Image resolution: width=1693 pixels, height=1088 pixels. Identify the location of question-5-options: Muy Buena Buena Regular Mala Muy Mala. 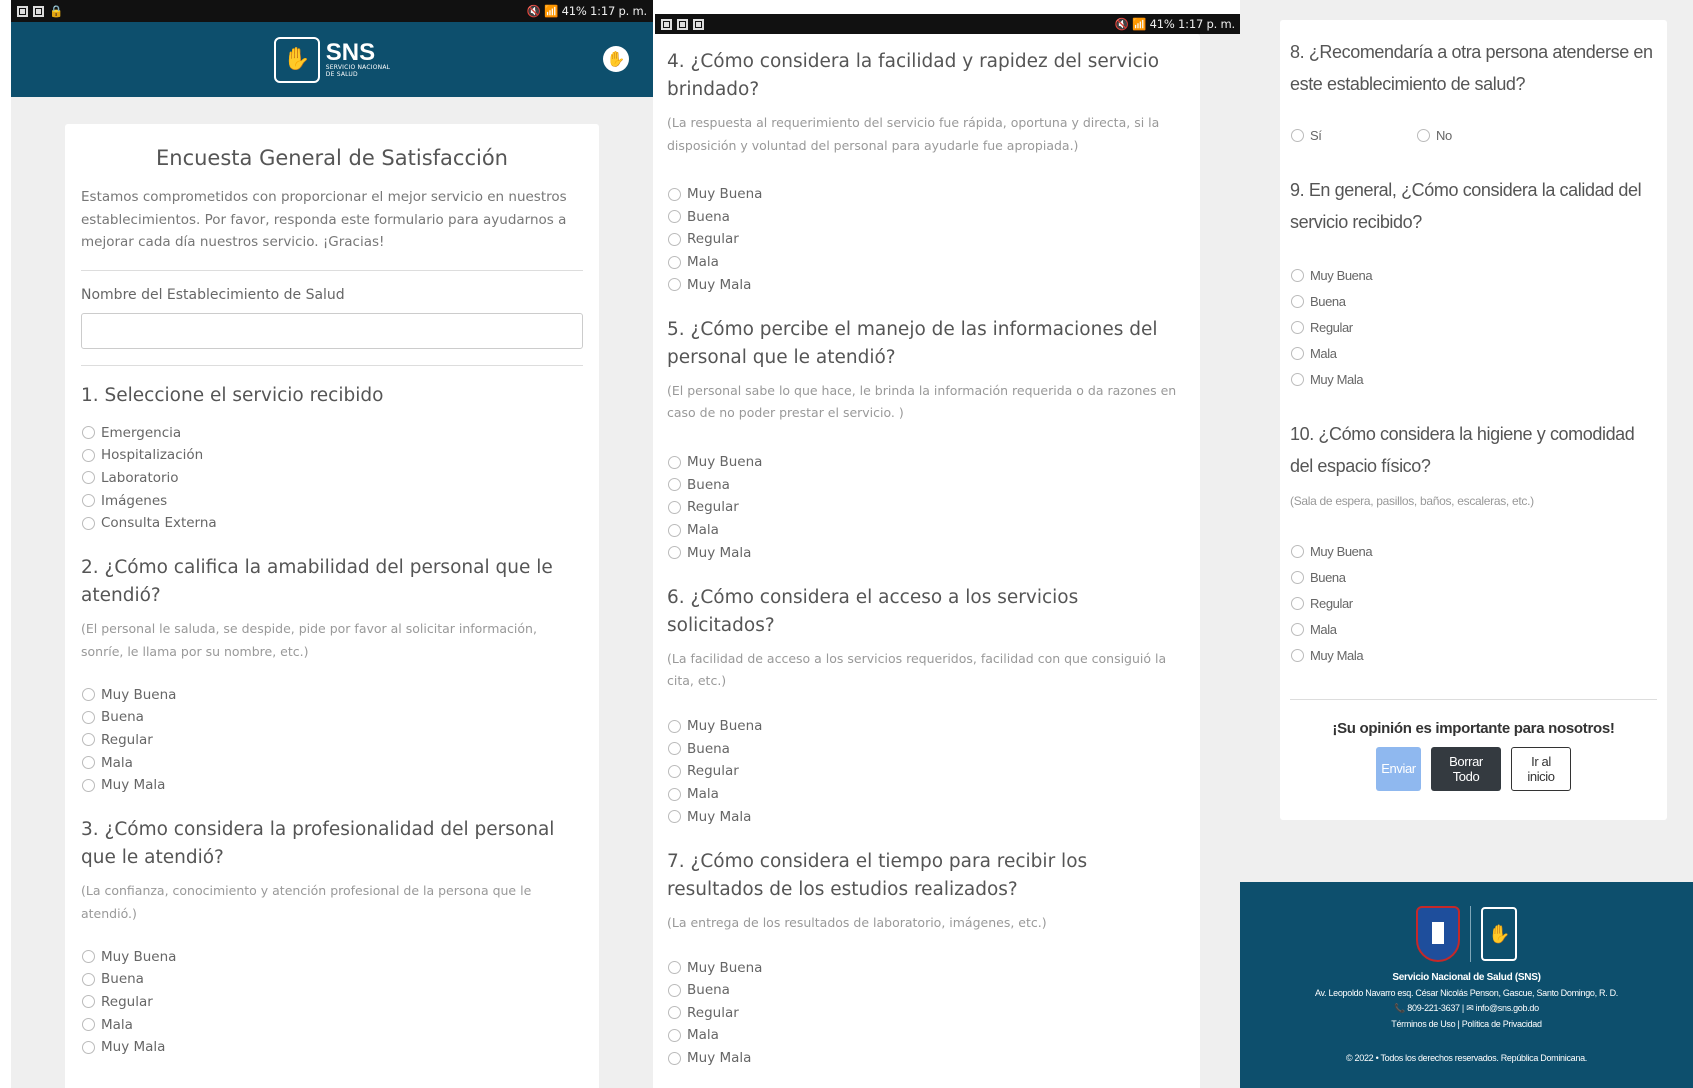
(926, 507).